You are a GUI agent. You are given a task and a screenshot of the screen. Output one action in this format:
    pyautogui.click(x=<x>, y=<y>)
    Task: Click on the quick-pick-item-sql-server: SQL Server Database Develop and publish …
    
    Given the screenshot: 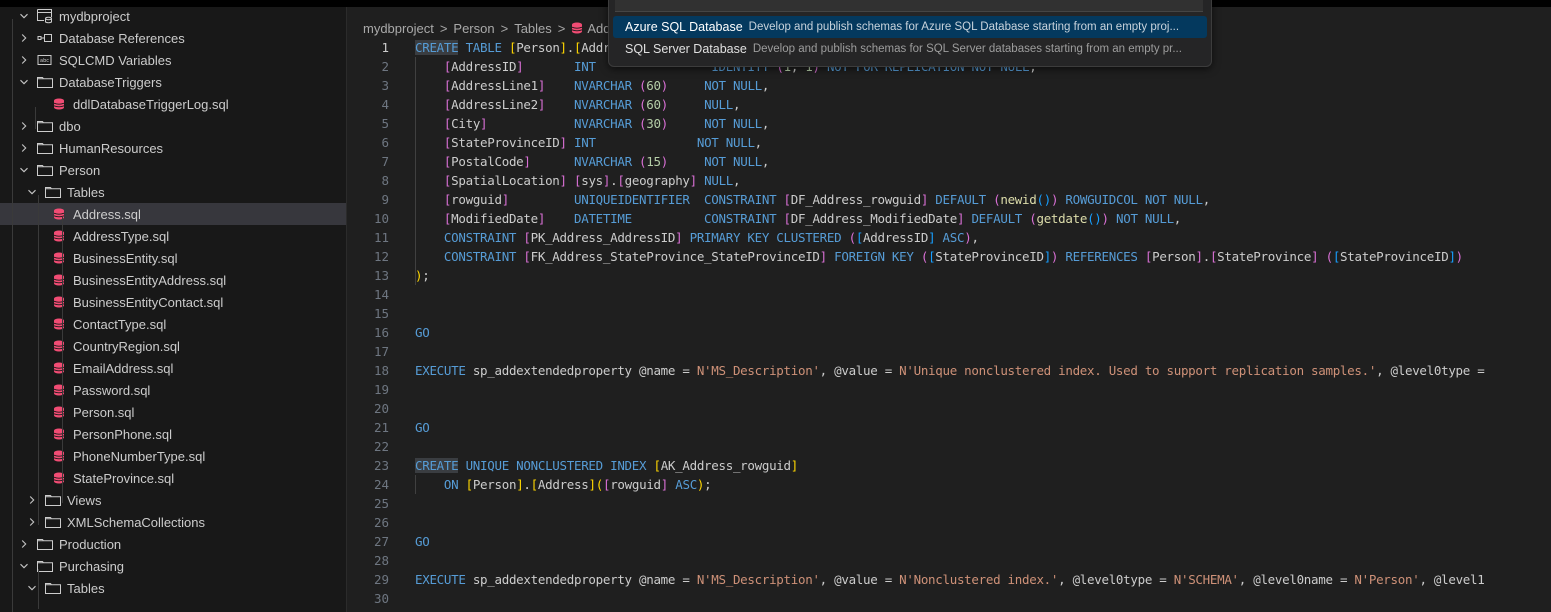 What is the action you would take?
    pyautogui.click(x=910, y=49)
    